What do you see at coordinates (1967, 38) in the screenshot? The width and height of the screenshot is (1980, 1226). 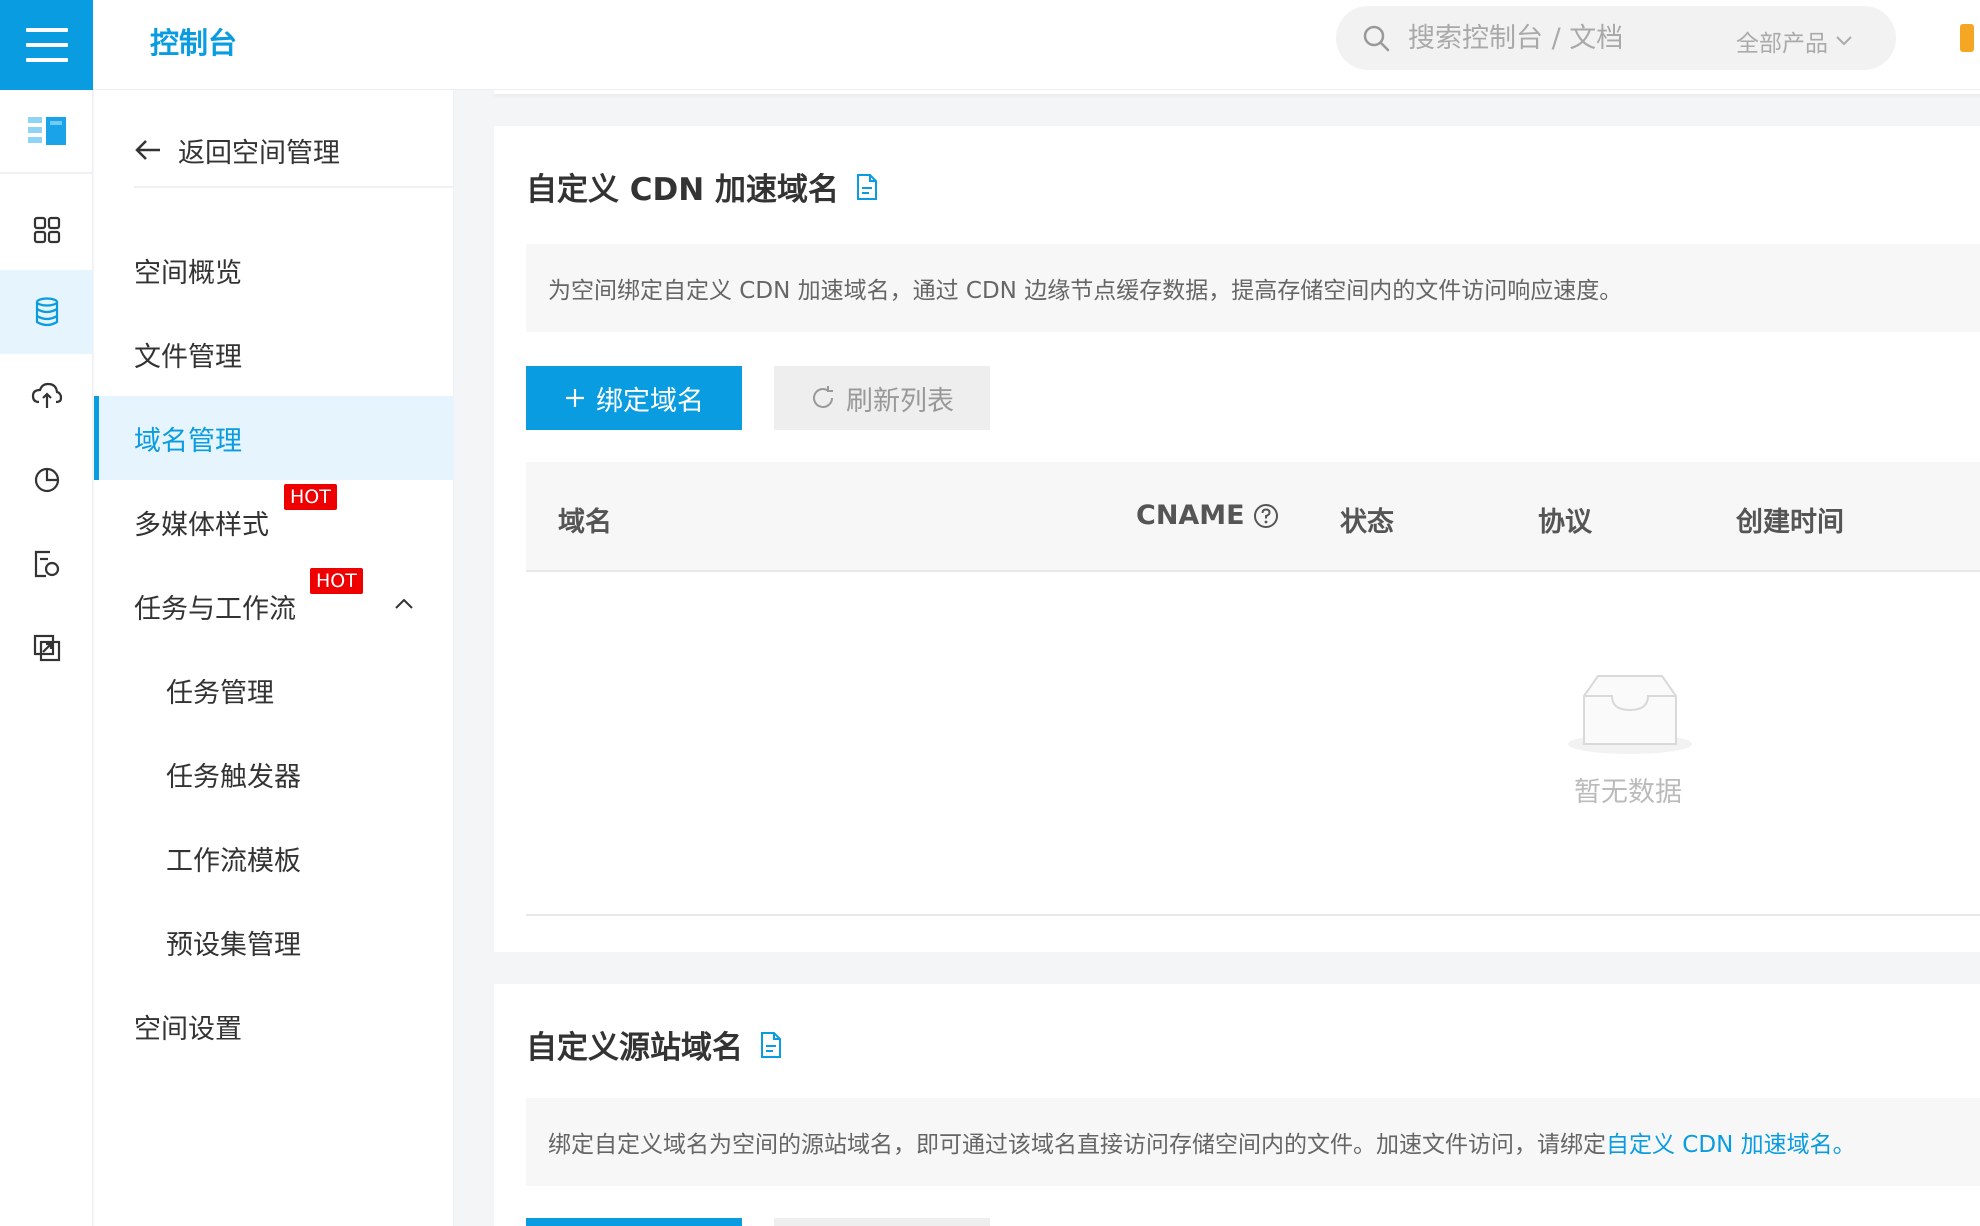 I see `notification-icon` at bounding box center [1967, 38].